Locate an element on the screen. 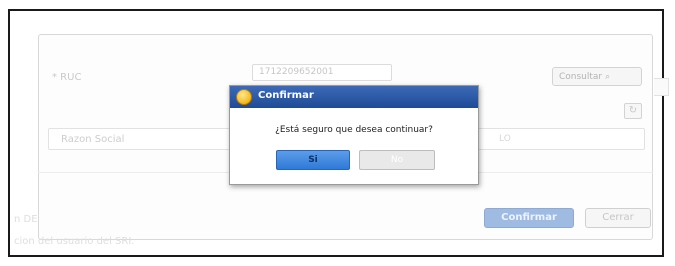 This screenshot has height=266, width=675. dialog-message: ¿Está seguro que desea continuar? is located at coordinates (354, 130).